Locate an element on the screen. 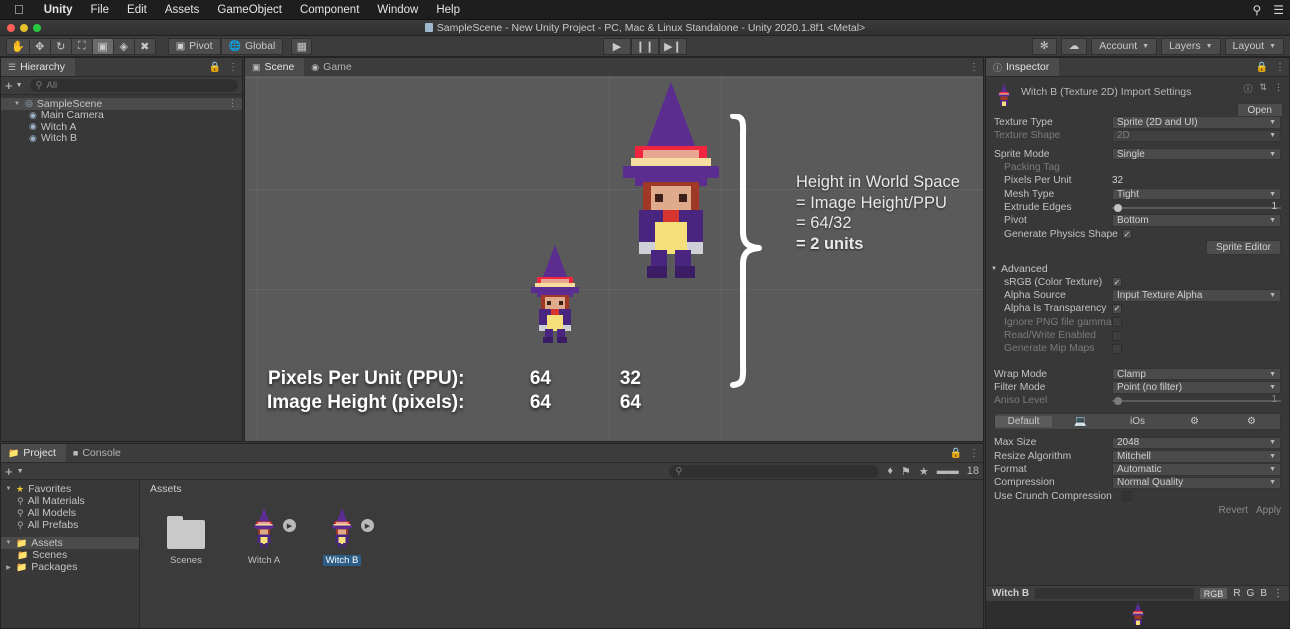  preset-icon: ⇅ is located at coordinates (1263, 88).